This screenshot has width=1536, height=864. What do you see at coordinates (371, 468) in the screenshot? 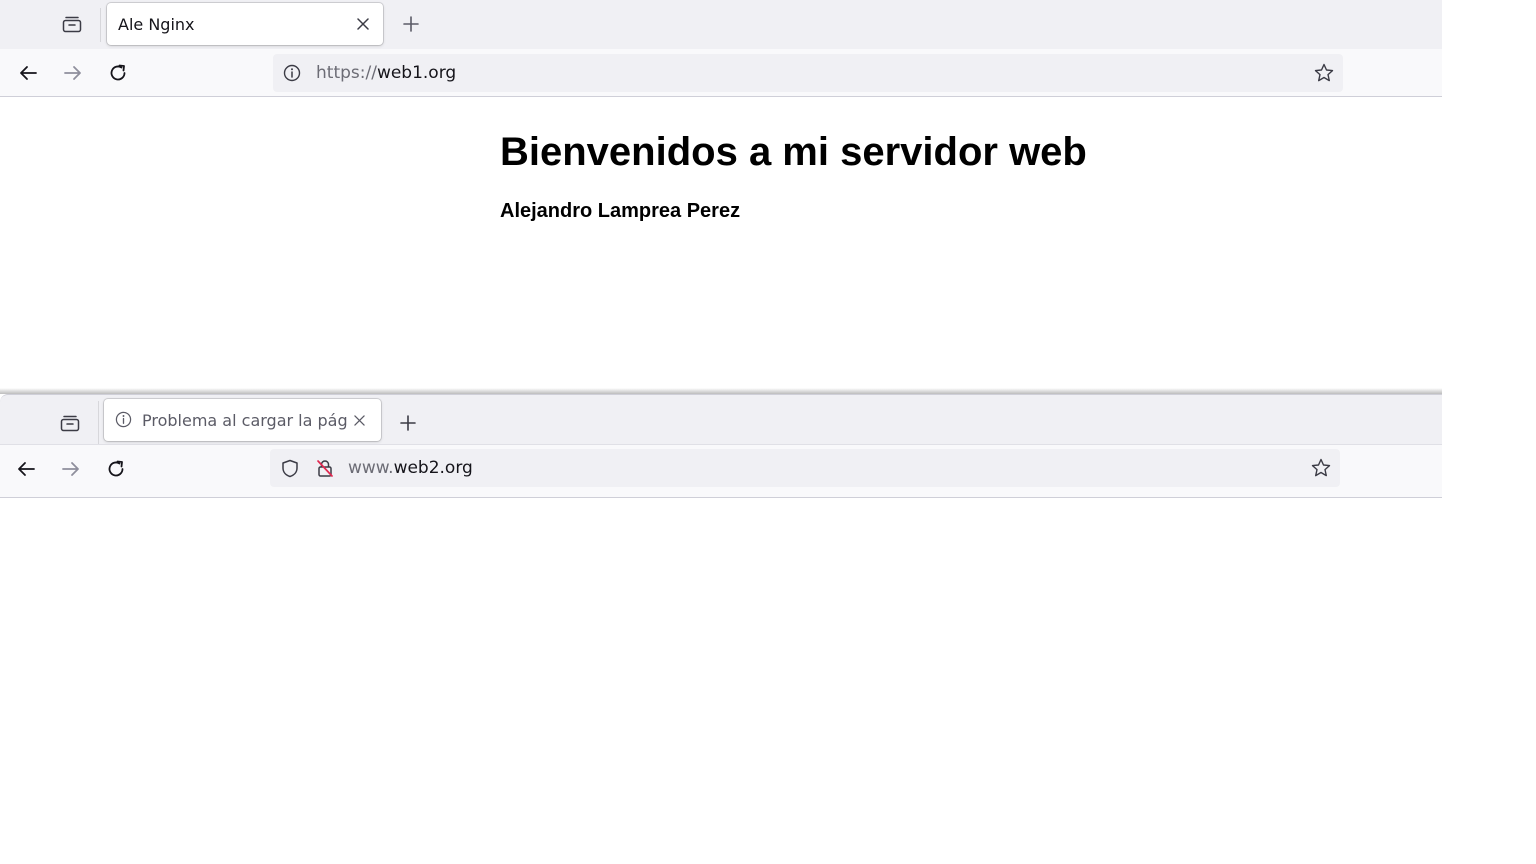
I see `url-prefix: www.` at bounding box center [371, 468].